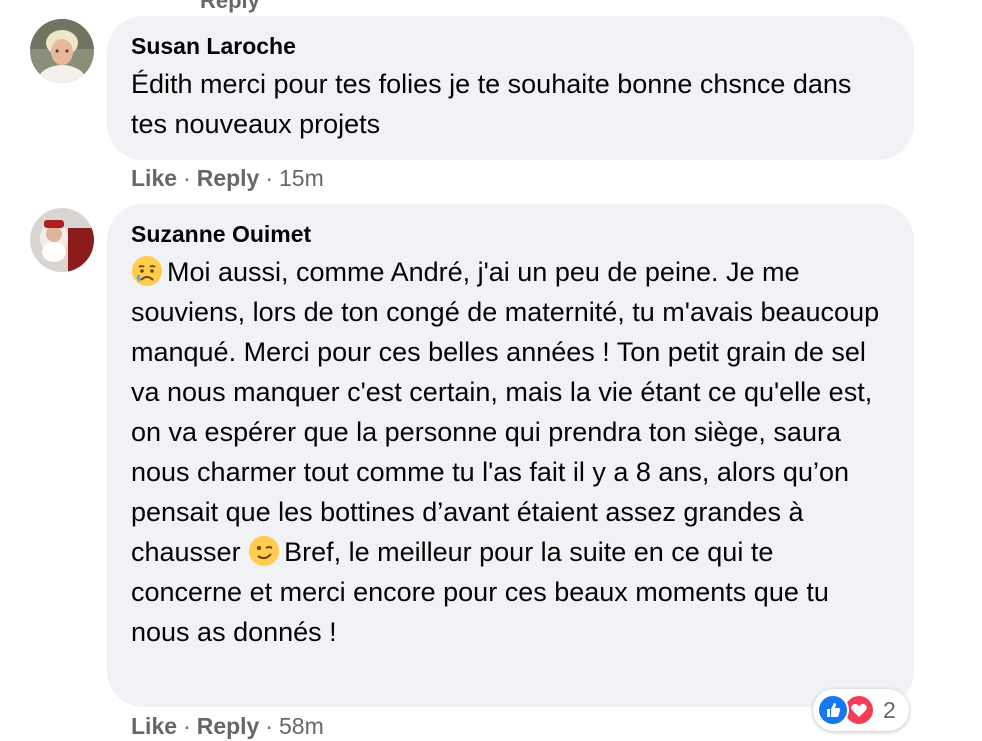 The width and height of the screenshot is (982, 741). Describe the element at coordinates (833, 710) in the screenshot. I see `like-icon` at that location.